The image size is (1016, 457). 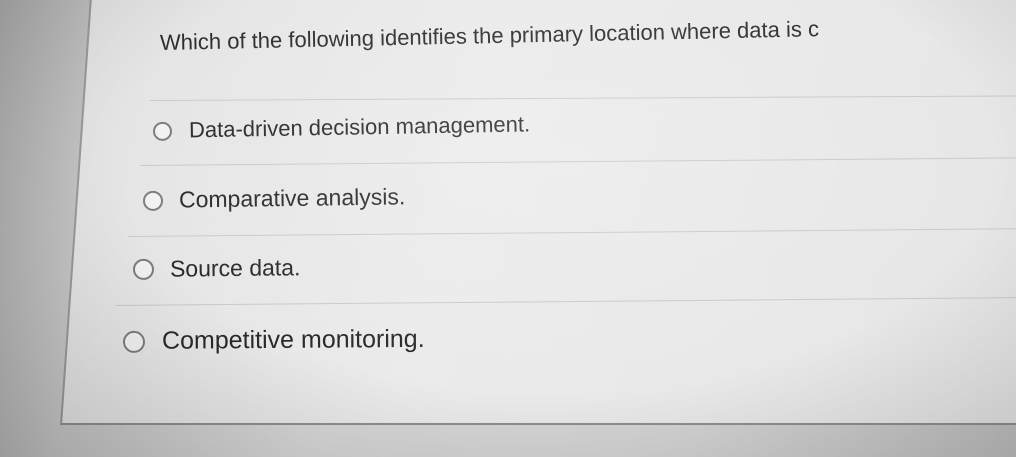 I want to click on option-label: Competitive monitoring., so click(x=293, y=339).